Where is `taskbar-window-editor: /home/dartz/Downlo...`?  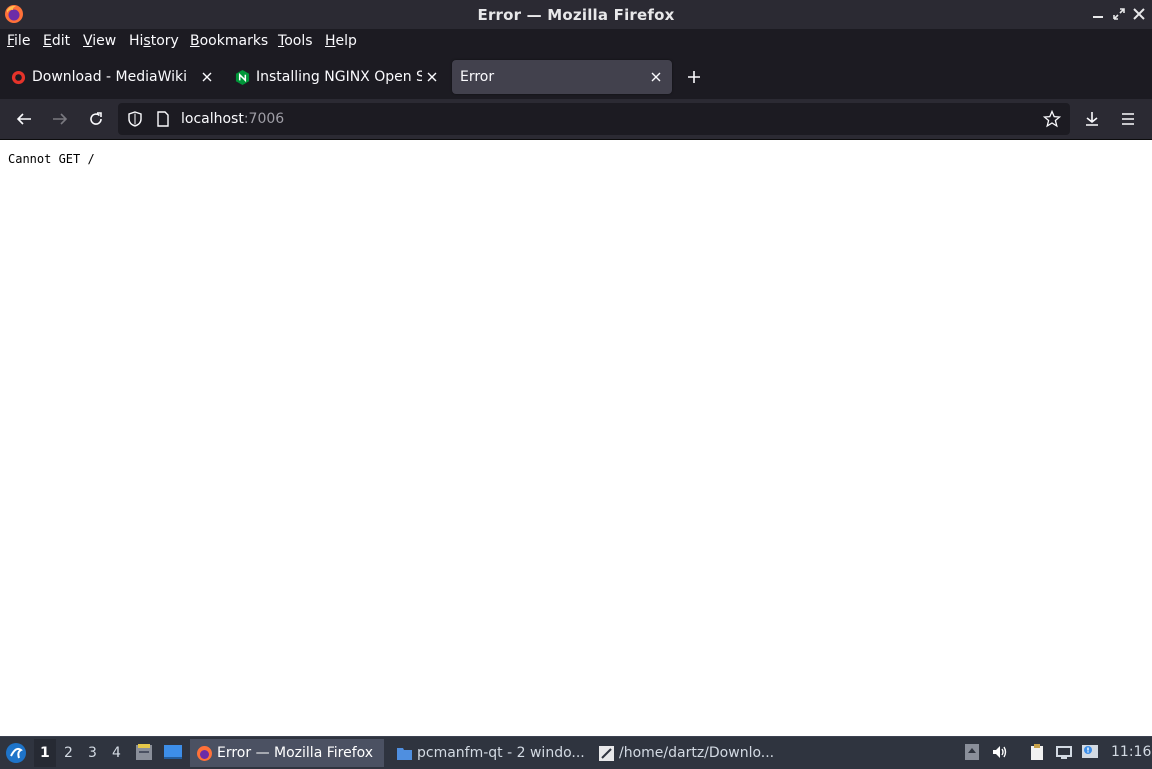 taskbar-window-editor: /home/dartz/Downlo... is located at coordinates (690, 753).